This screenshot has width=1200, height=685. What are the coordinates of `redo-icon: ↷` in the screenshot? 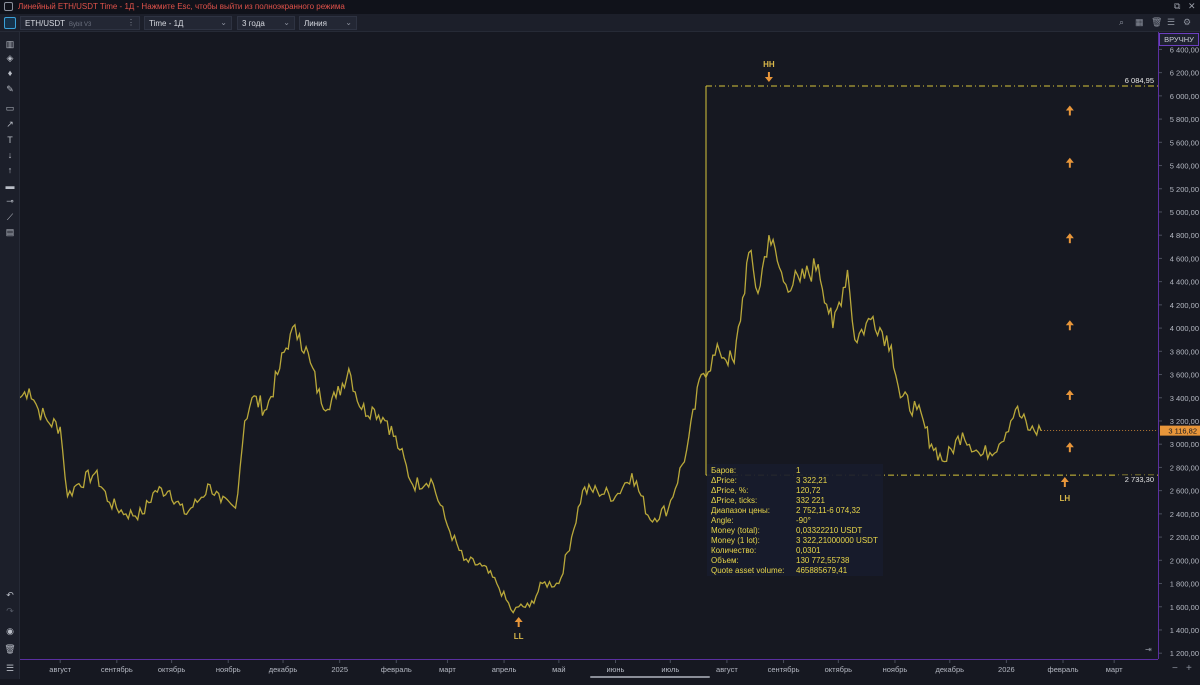 It's located at (10, 611).